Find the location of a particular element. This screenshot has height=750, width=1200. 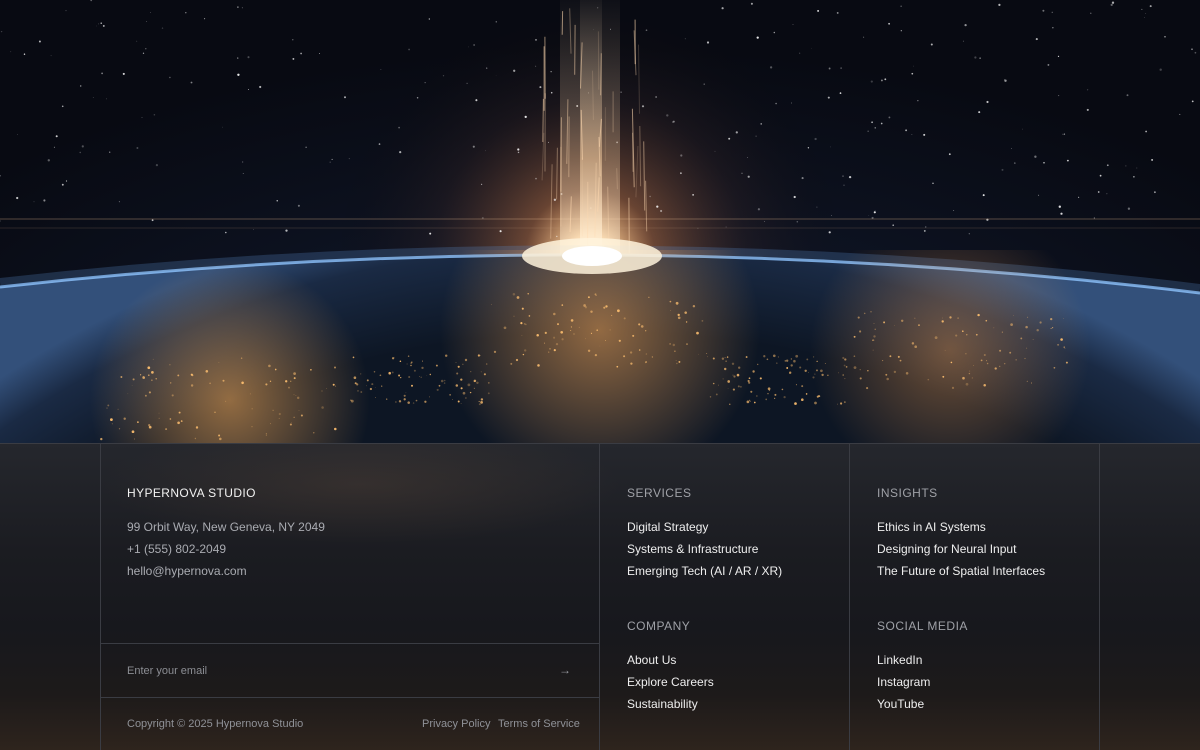

email-input is located at coordinates (337, 671).